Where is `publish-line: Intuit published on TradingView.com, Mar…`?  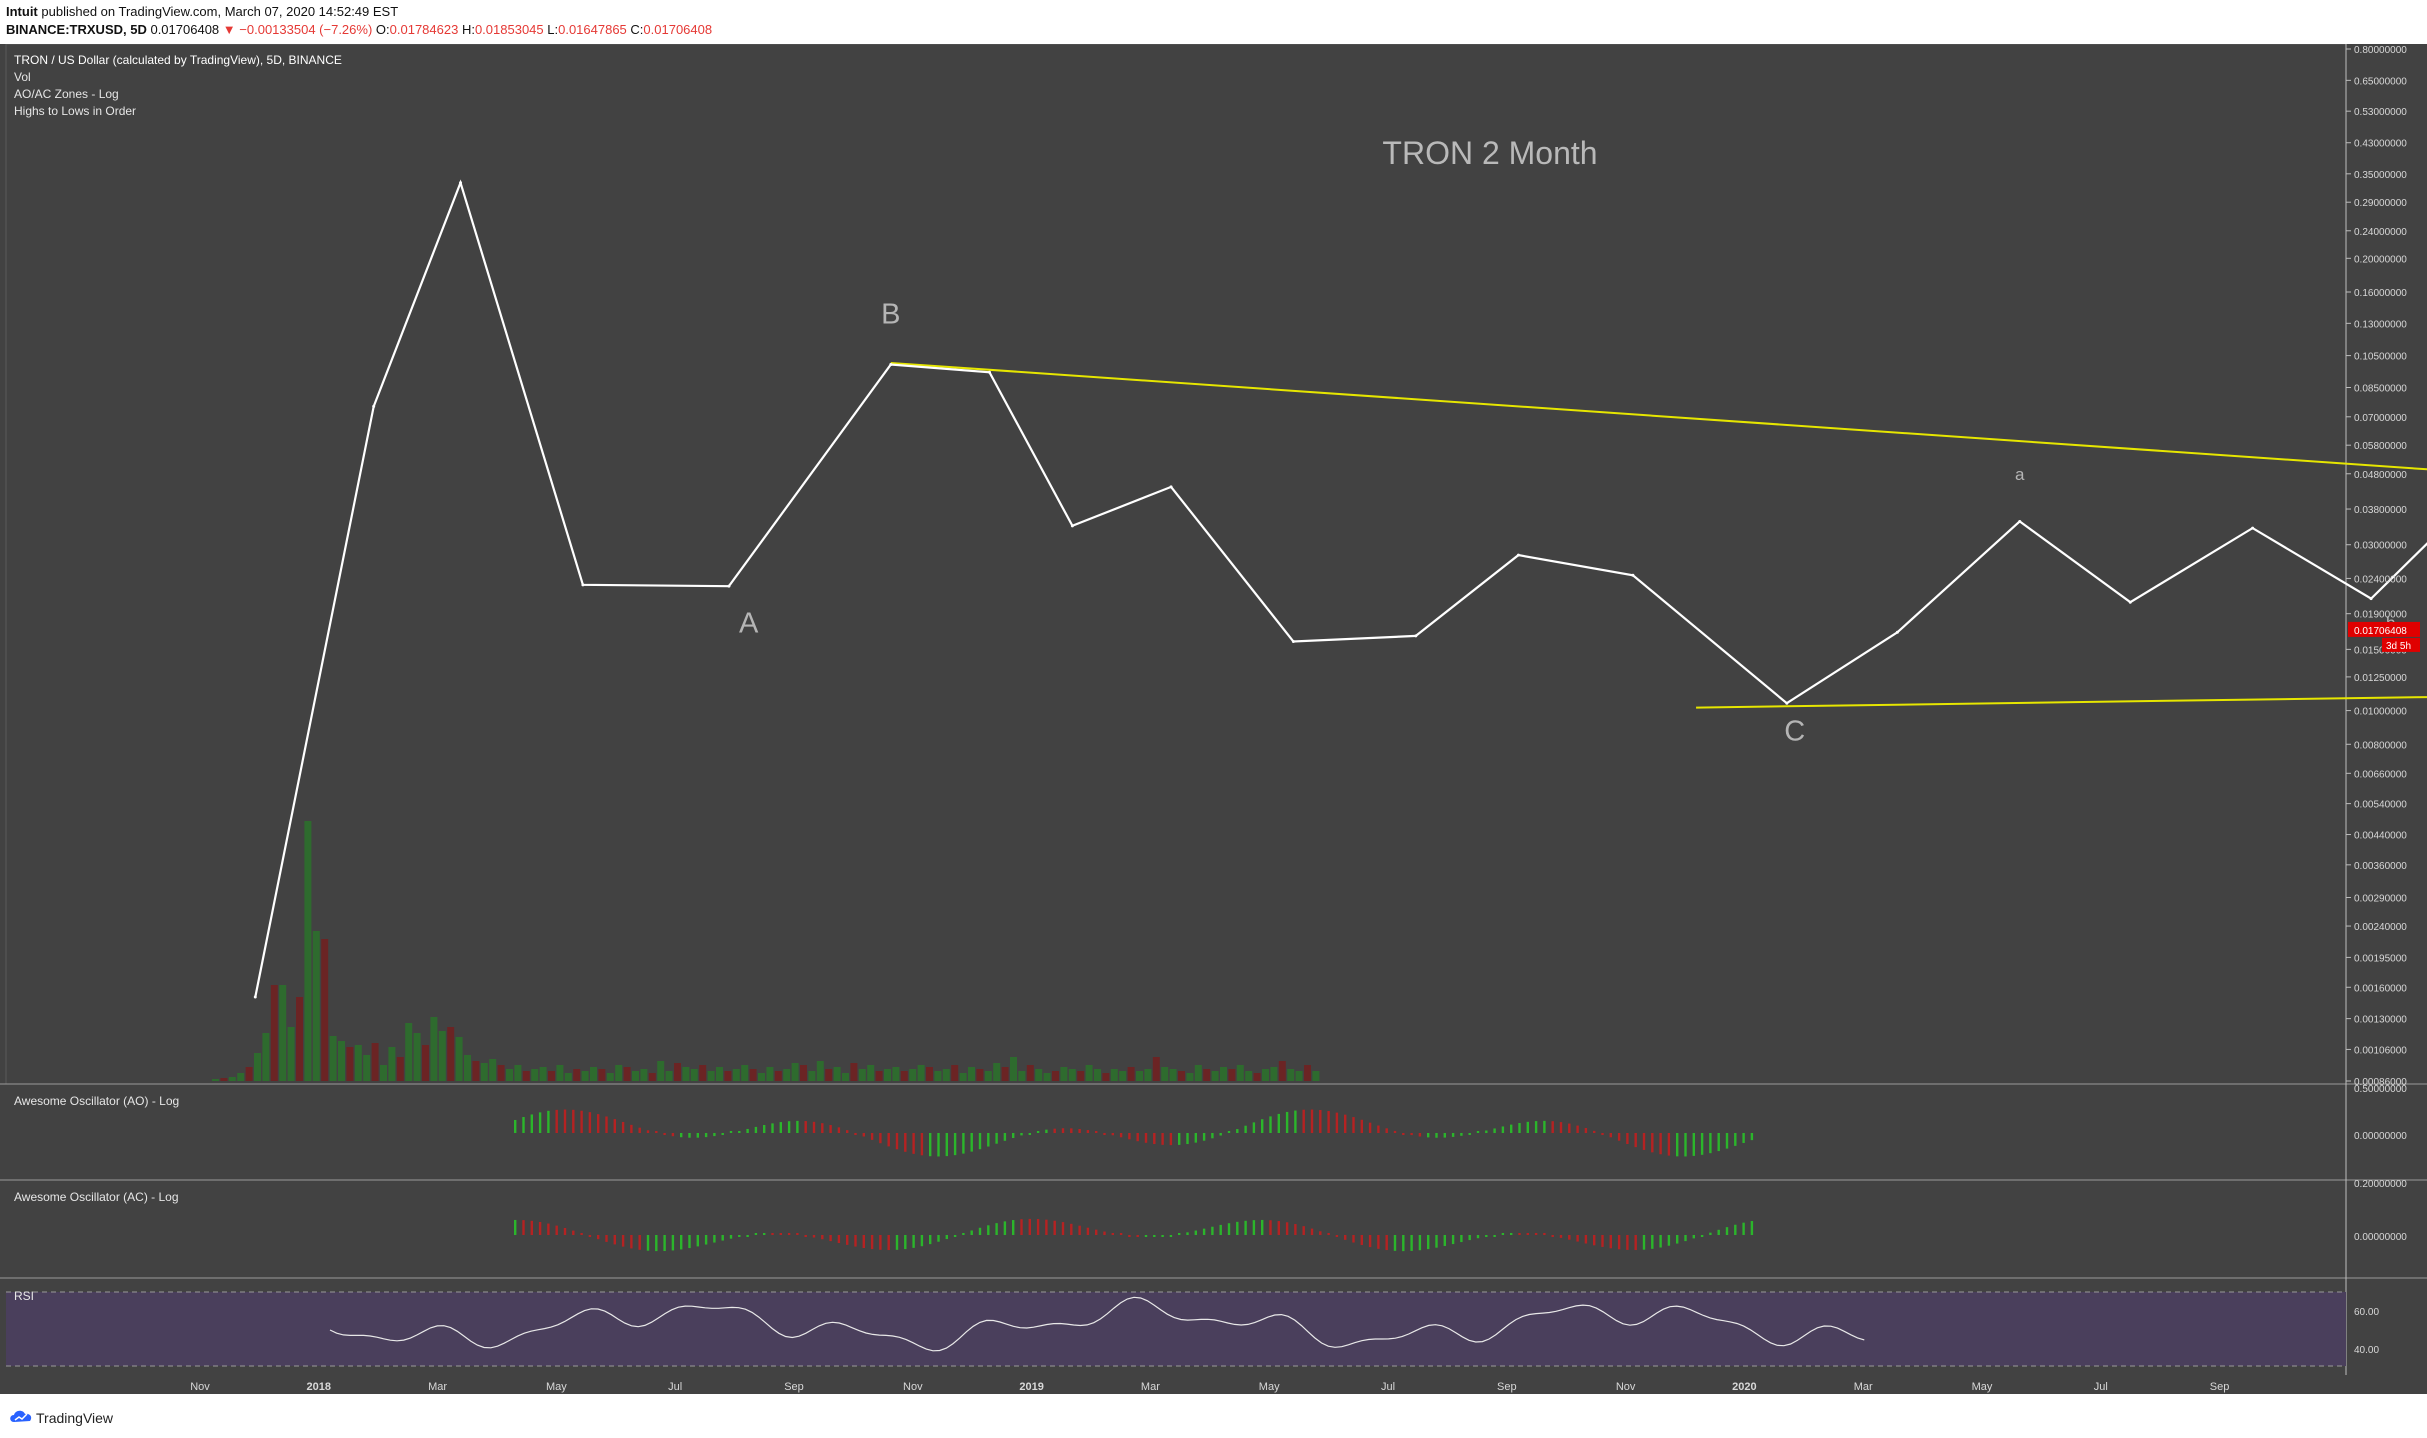
publish-line: Intuit published on TradingView.com, Mar… is located at coordinates (202, 11).